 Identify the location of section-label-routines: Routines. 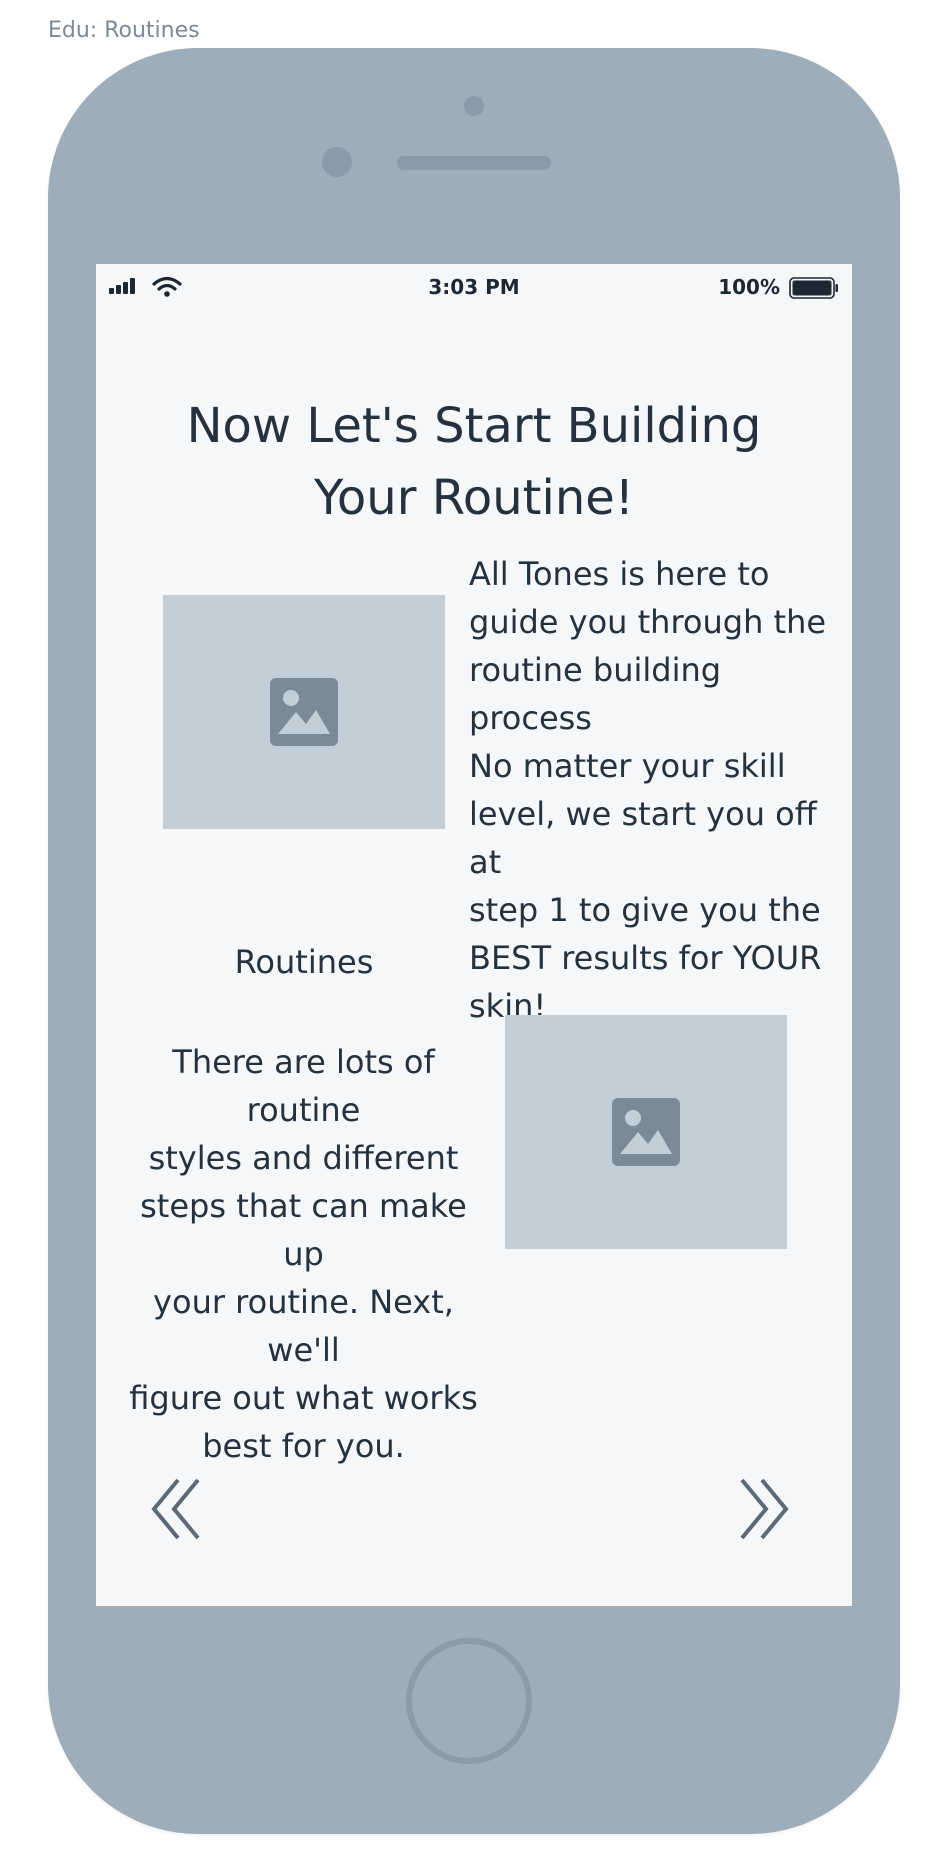
(304, 962).